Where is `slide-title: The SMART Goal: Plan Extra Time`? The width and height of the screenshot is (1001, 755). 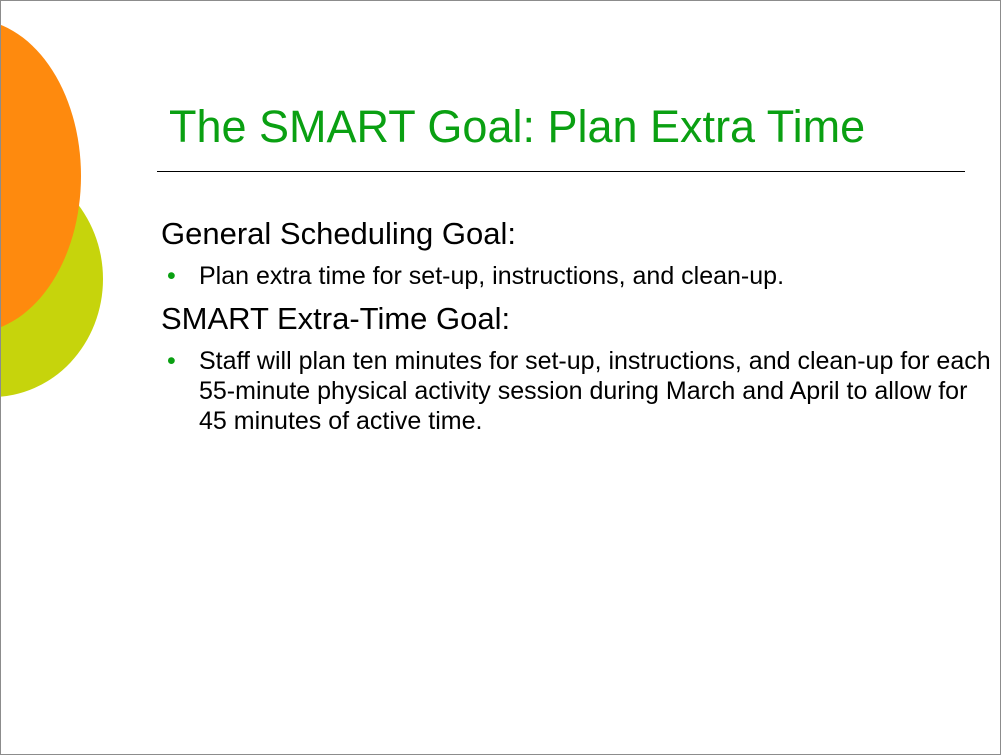 slide-title: The SMART Goal: Plan Extra Time is located at coordinates (517, 126).